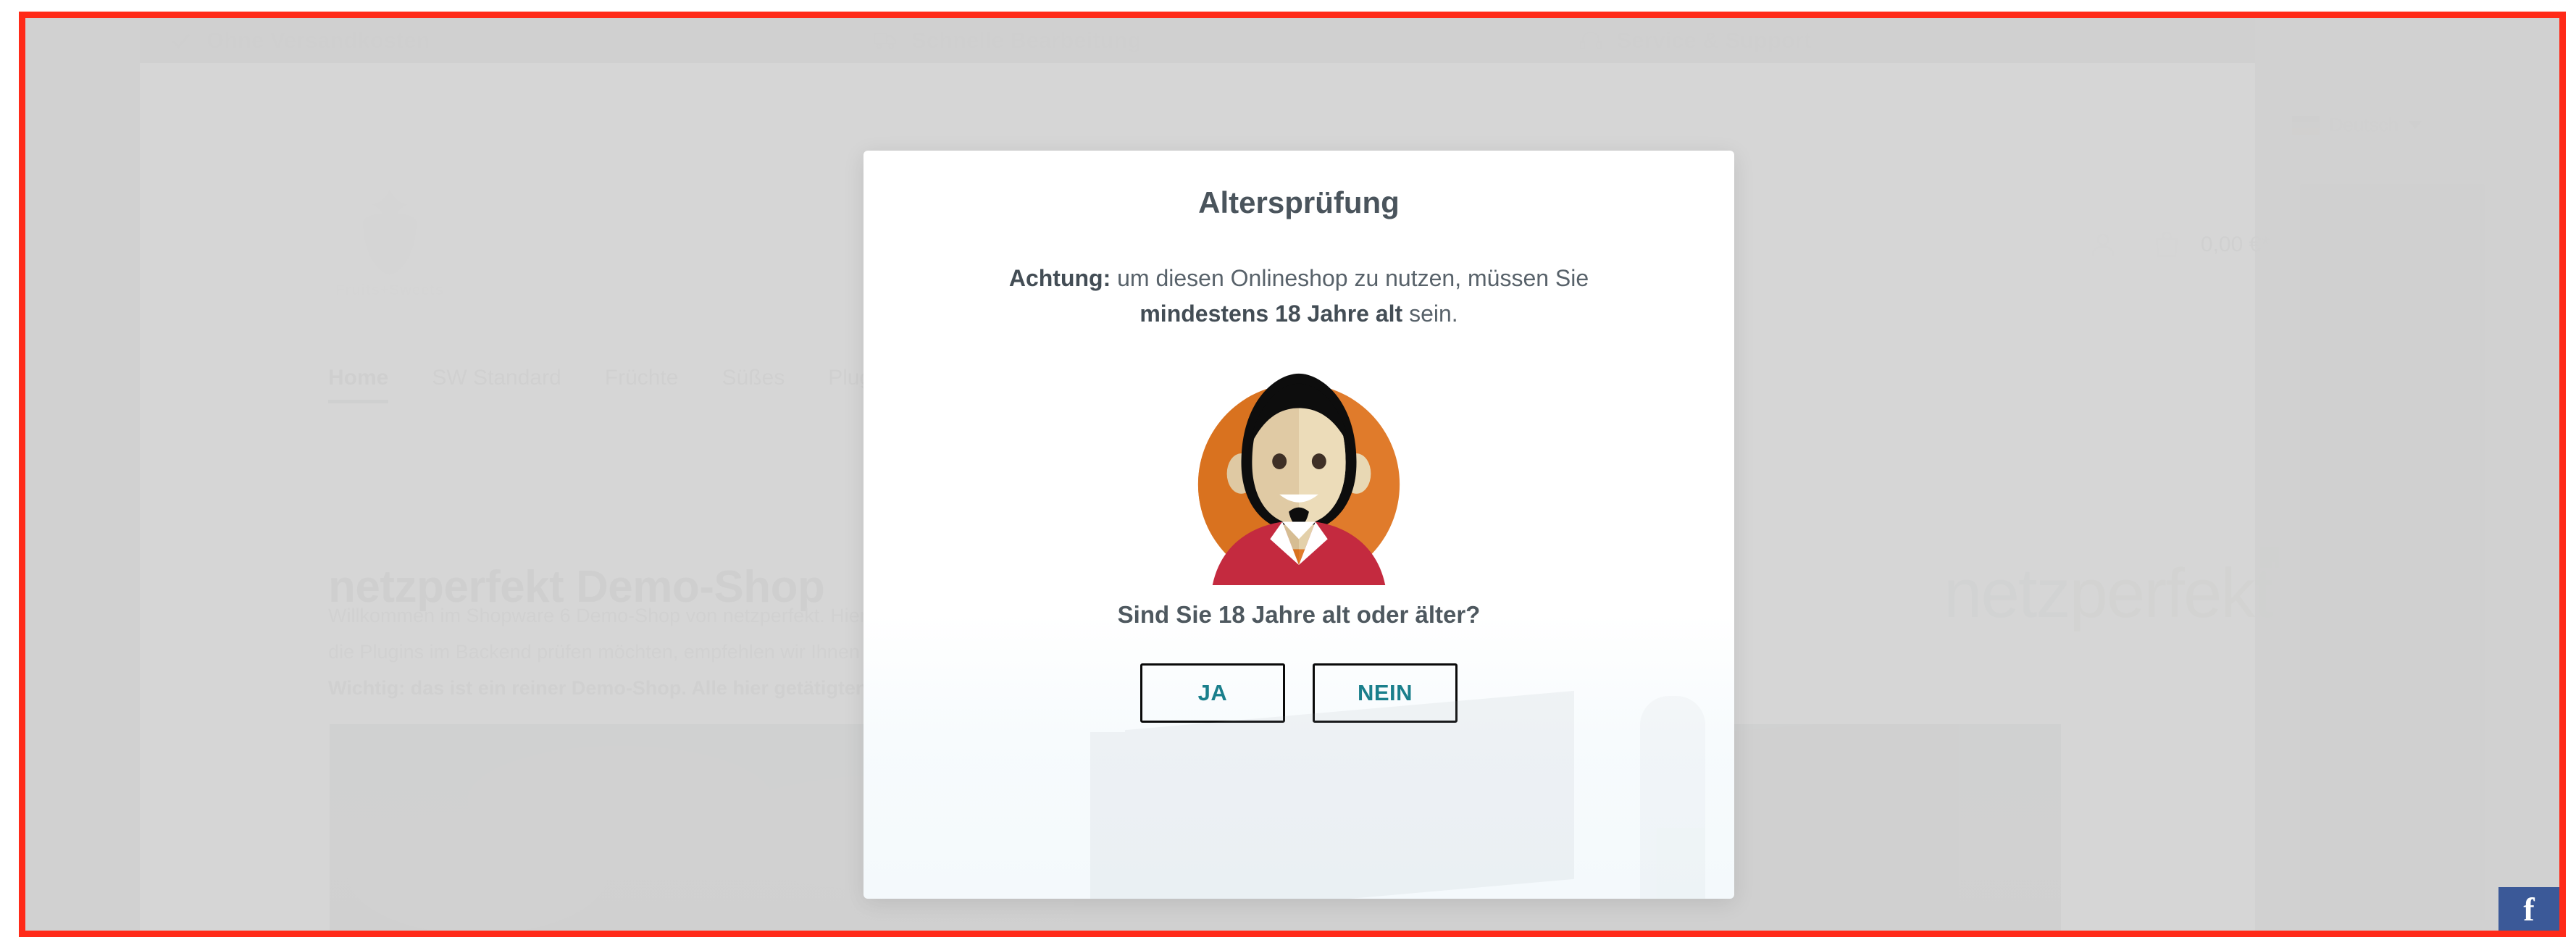 The height and width of the screenshot is (940, 2576). What do you see at coordinates (1385, 693) in the screenshot?
I see `age-confirm-no-button: NEIN` at bounding box center [1385, 693].